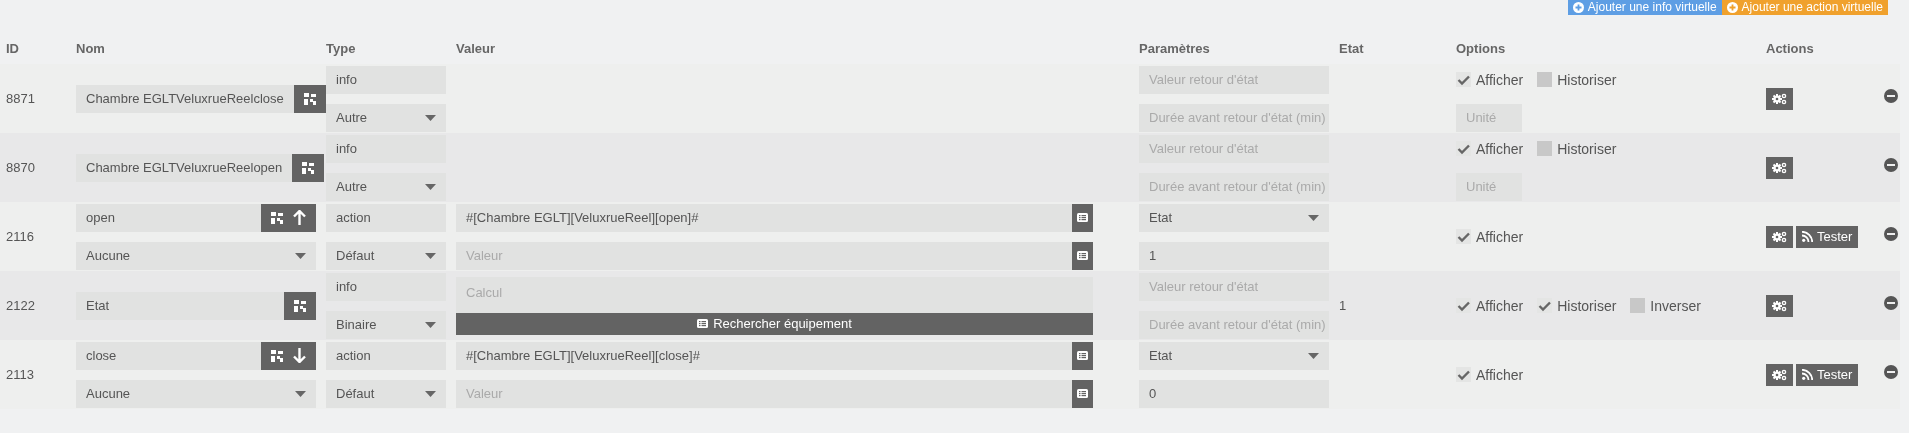 This screenshot has height=433, width=1909. I want to click on name-field: Chambre EGLTVeluxrueReelopen, so click(184, 167).